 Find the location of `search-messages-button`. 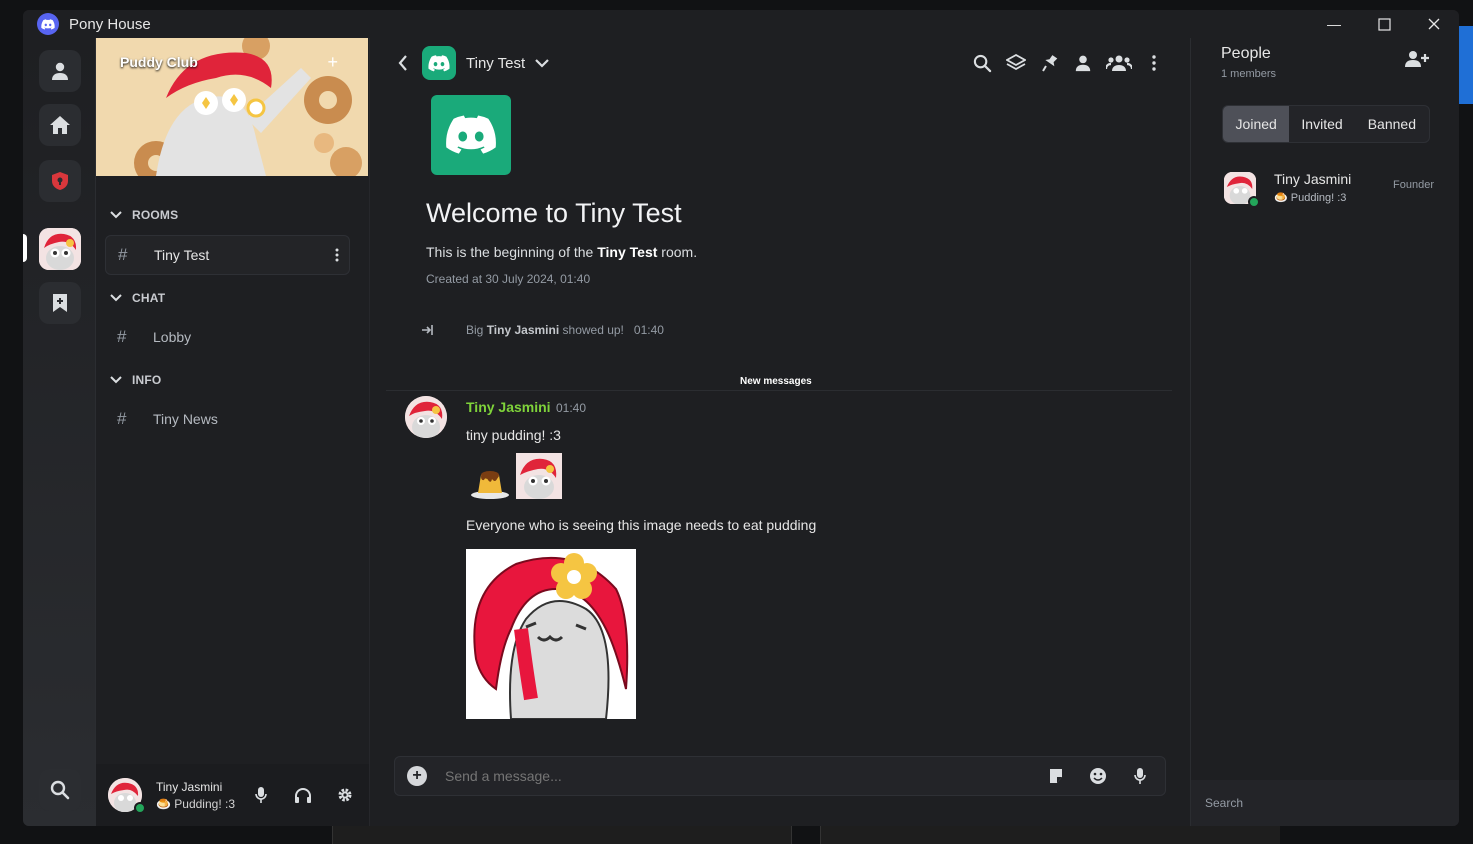

search-messages-button is located at coordinates (982, 63).